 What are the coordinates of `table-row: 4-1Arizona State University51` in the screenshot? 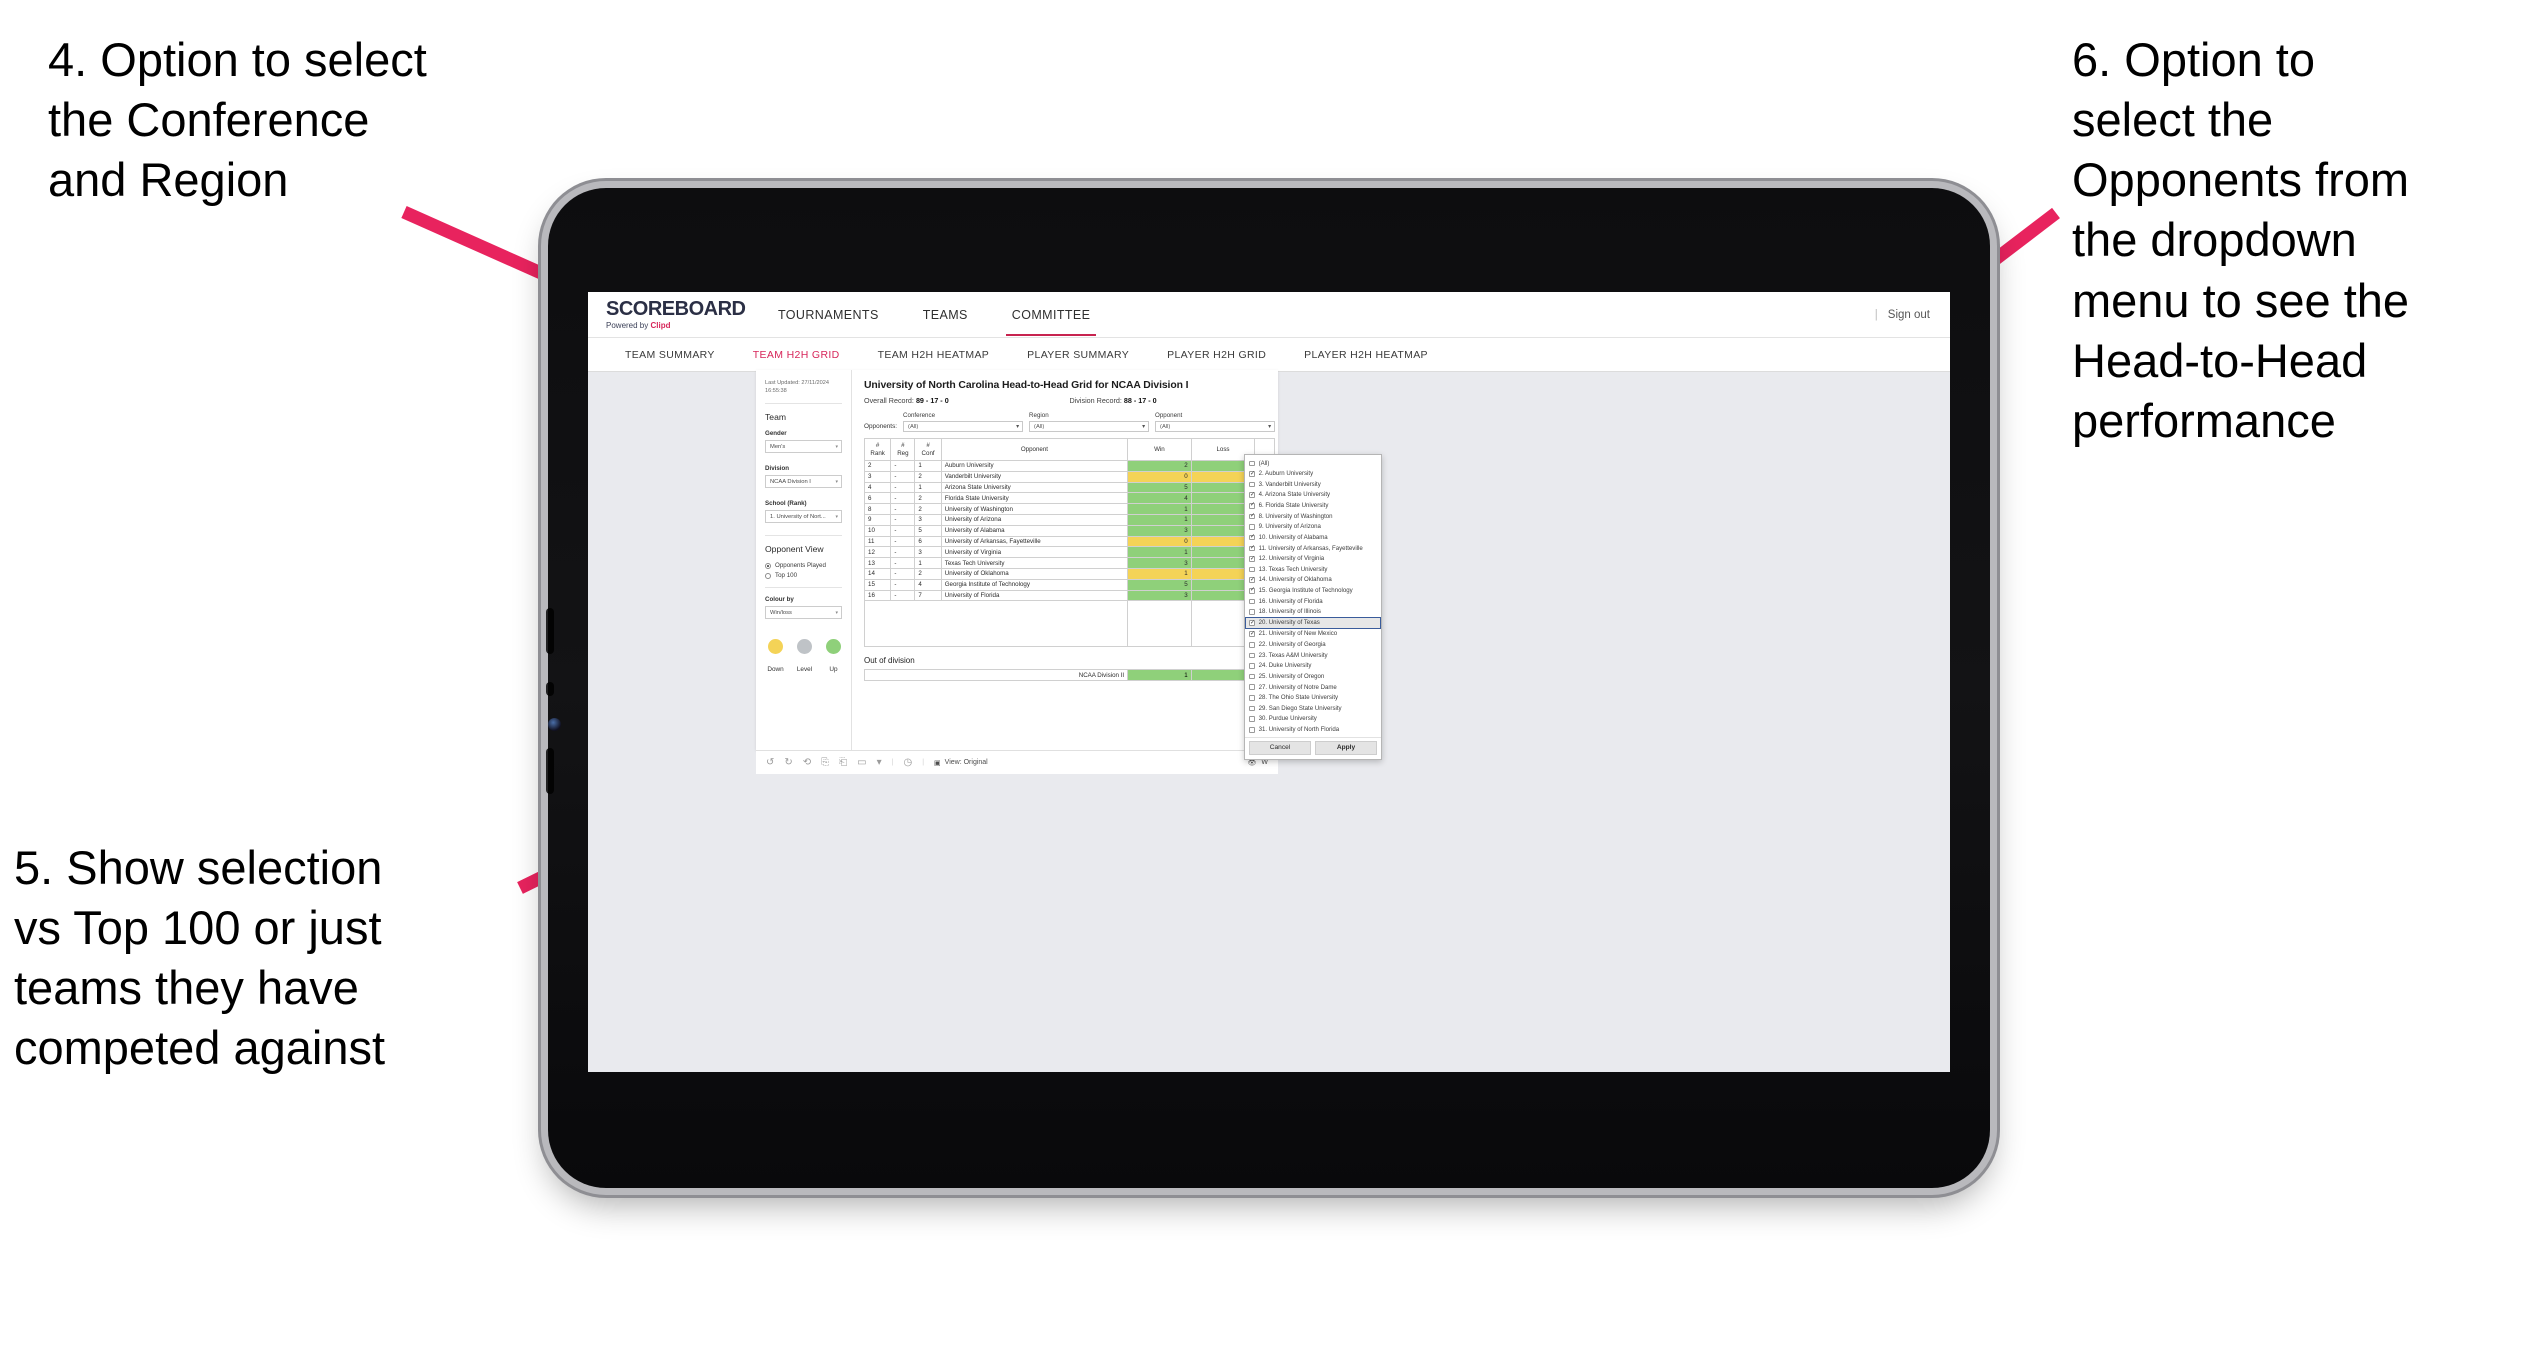 It's located at (1069, 487).